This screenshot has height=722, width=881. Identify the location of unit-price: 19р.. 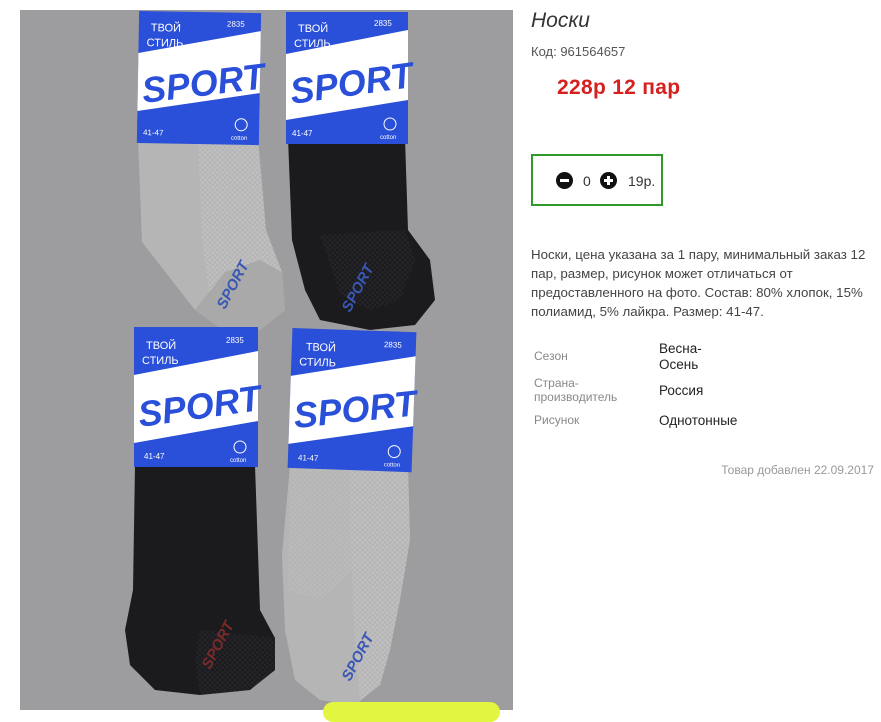
(642, 181).